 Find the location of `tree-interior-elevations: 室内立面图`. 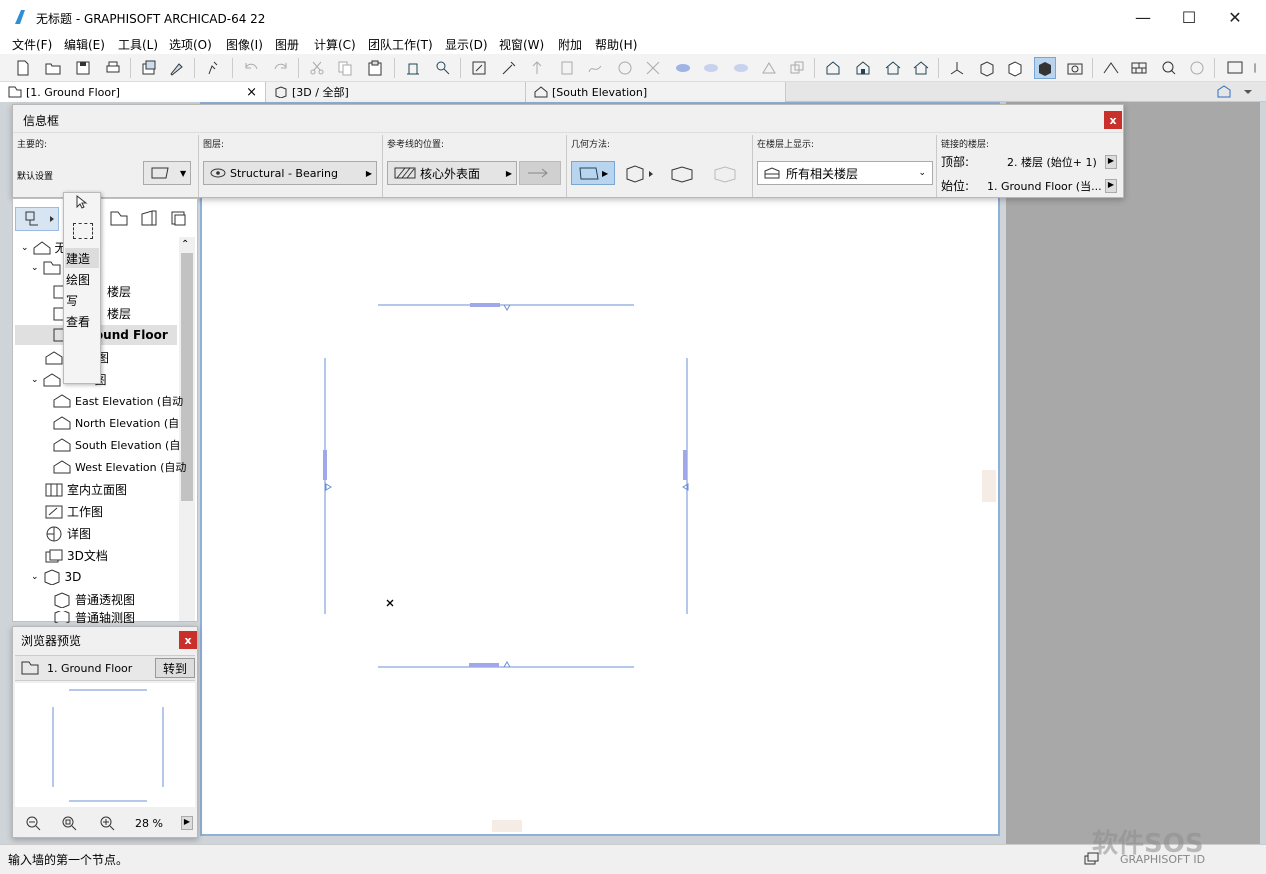

tree-interior-elevations: 室内立面图 is located at coordinates (86, 489).